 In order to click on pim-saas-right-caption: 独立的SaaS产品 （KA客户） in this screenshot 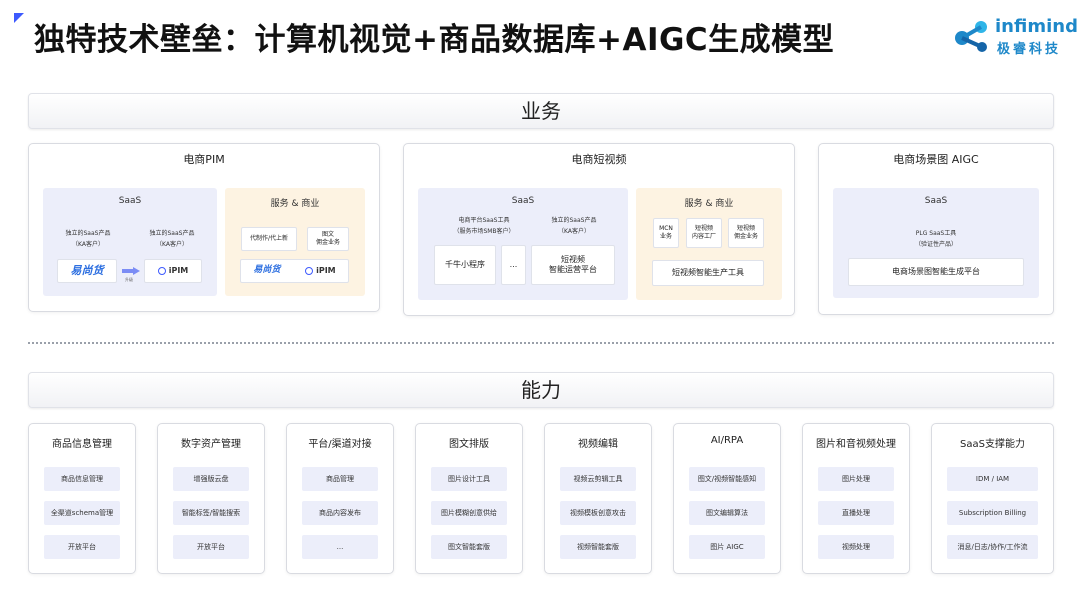, I will do `click(172, 239)`.